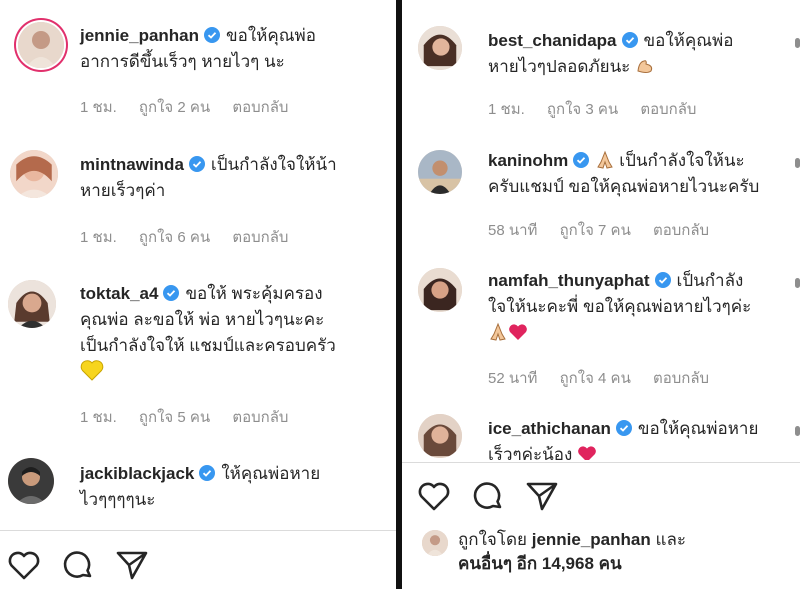  Describe the element at coordinates (549, 428) in the screenshot. I see `comment-username: ice_athichanan` at that location.